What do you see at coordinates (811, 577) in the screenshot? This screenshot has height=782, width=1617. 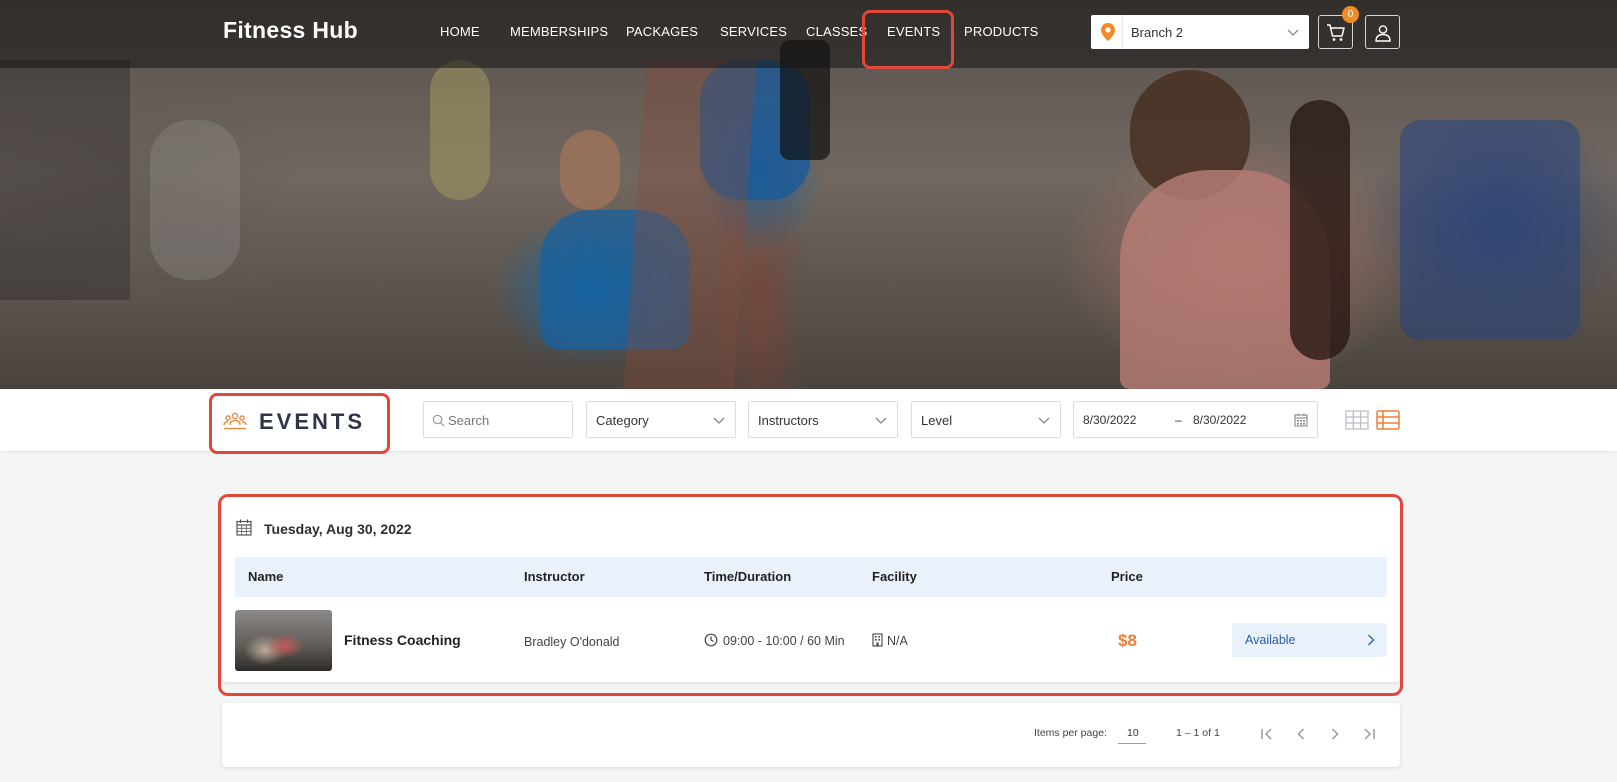 I see `table-header` at bounding box center [811, 577].